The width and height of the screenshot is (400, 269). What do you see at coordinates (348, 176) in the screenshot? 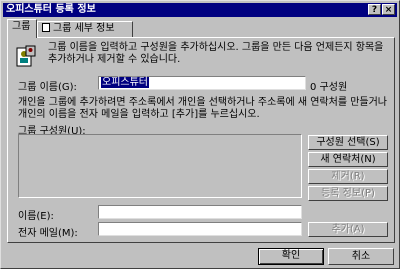
I see `remove-button: 제거(R)` at bounding box center [348, 176].